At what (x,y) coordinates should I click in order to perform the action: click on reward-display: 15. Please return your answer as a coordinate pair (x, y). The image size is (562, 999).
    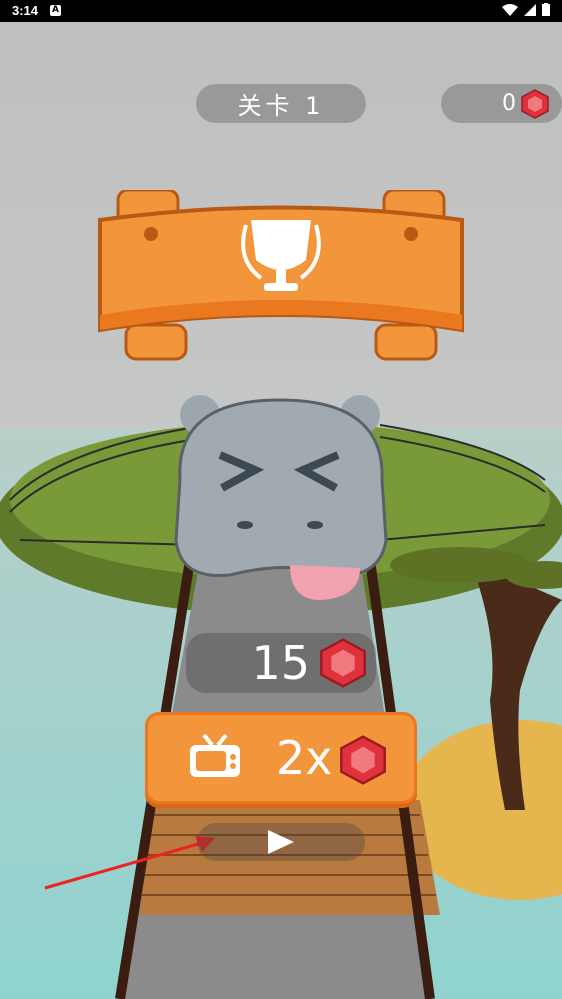
    Looking at the image, I should click on (281, 663).